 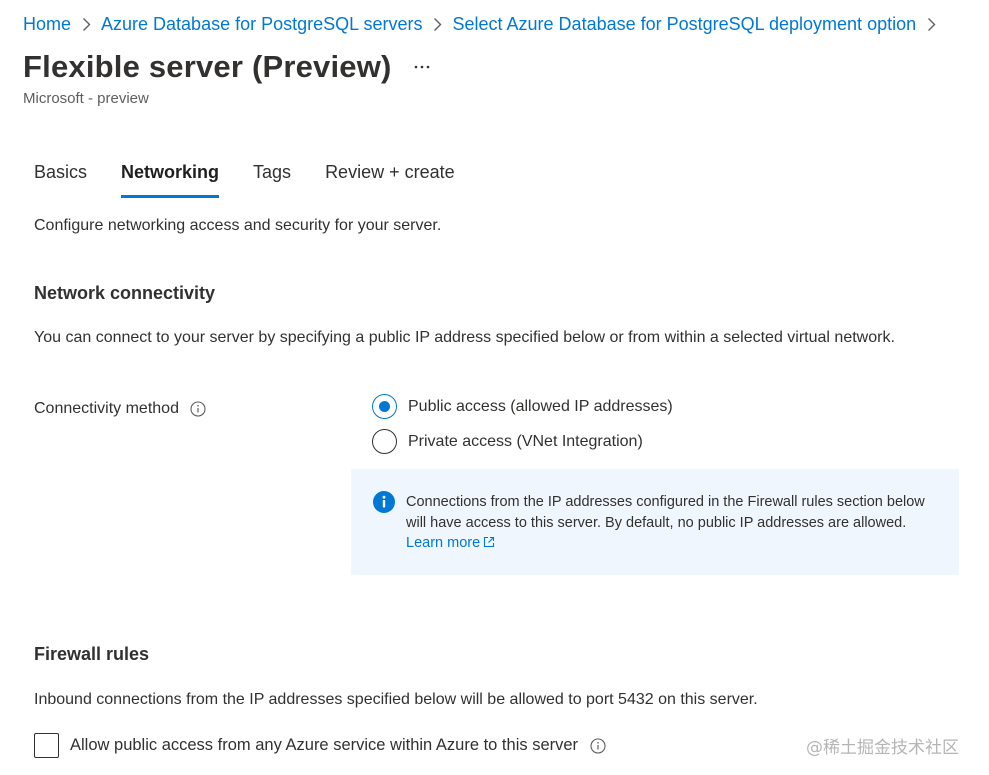 I want to click on learn-more-link: Learn more, so click(x=450, y=543).